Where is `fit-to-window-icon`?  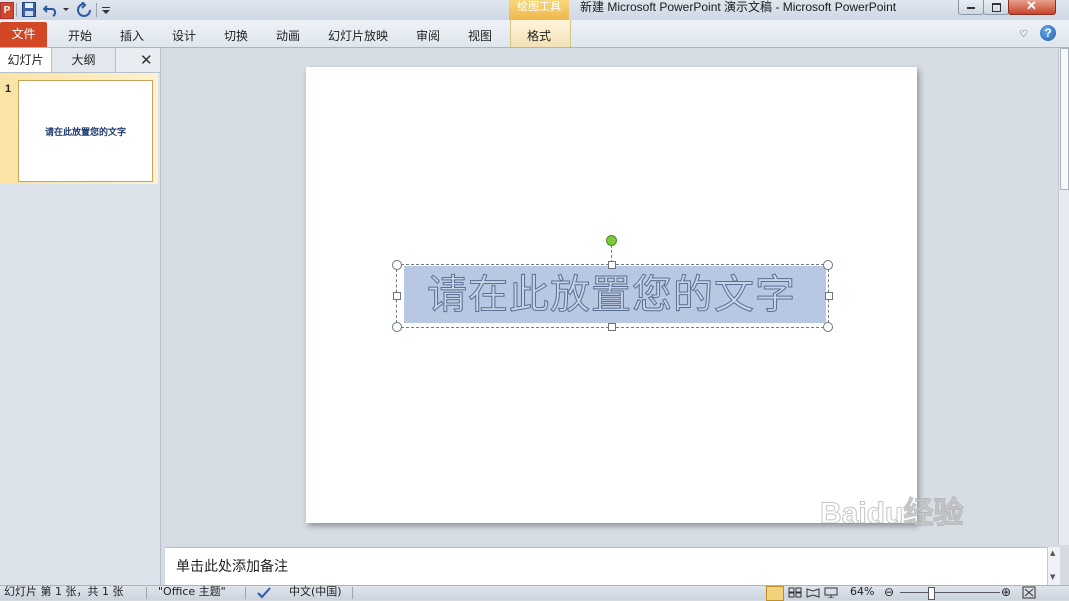
fit-to-window-icon is located at coordinates (1029, 592).